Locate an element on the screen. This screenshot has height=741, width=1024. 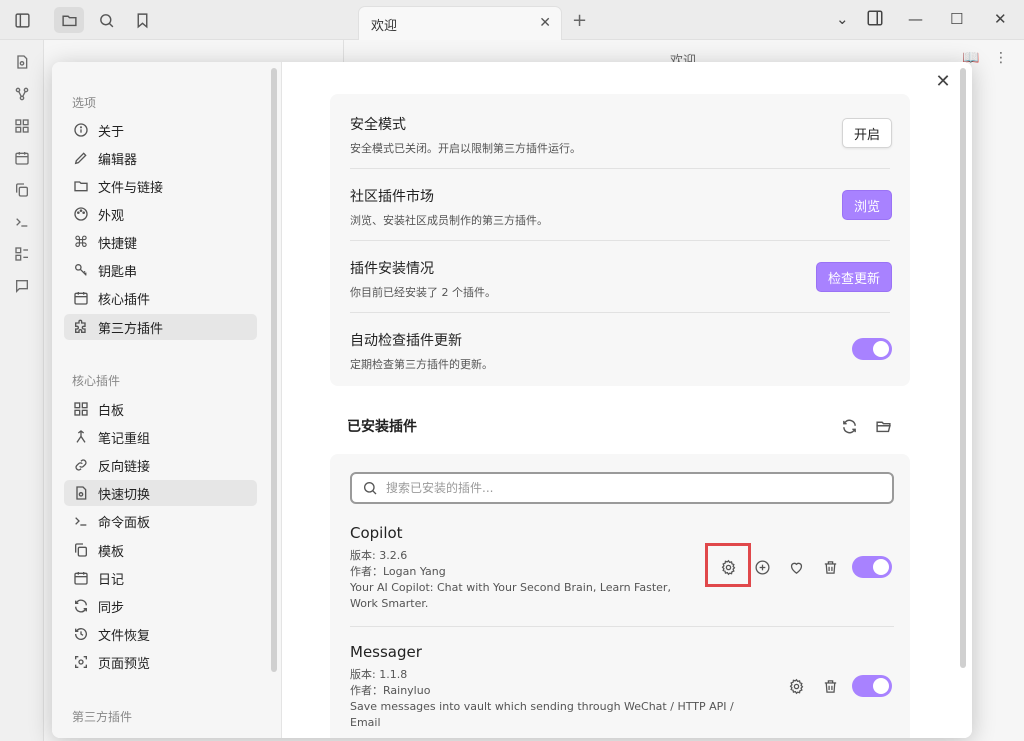
key-icon is located at coordinates (81, 270).